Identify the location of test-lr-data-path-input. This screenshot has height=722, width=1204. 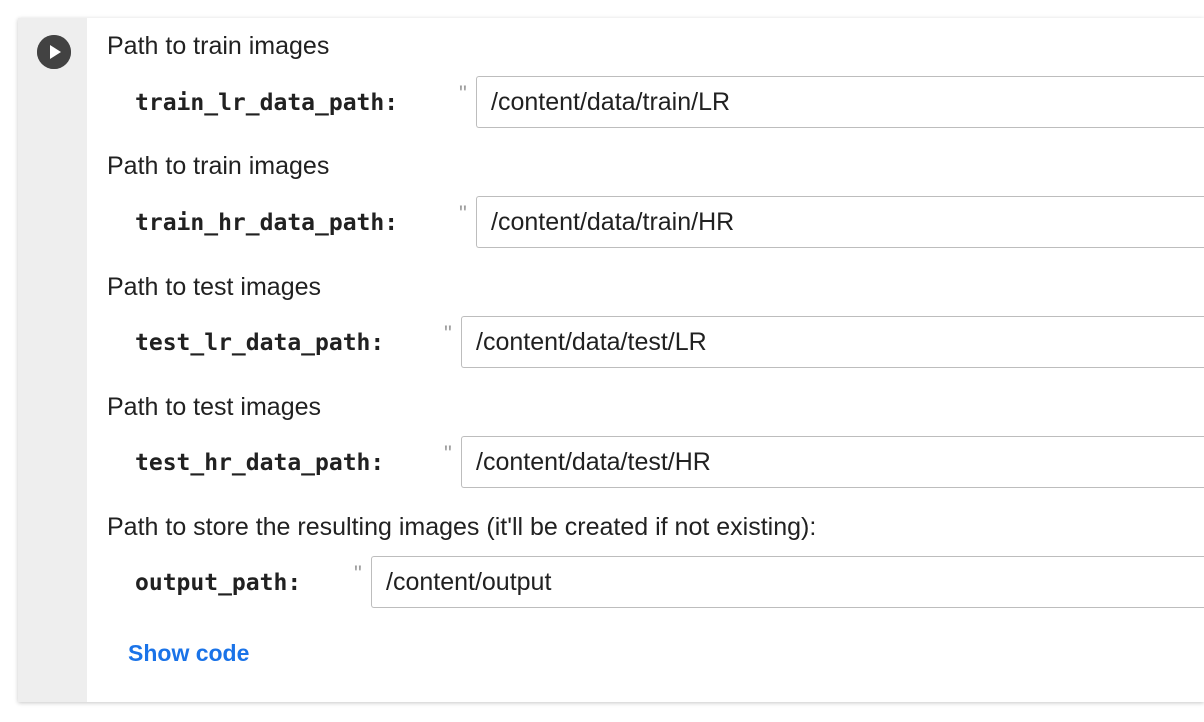
(832, 342).